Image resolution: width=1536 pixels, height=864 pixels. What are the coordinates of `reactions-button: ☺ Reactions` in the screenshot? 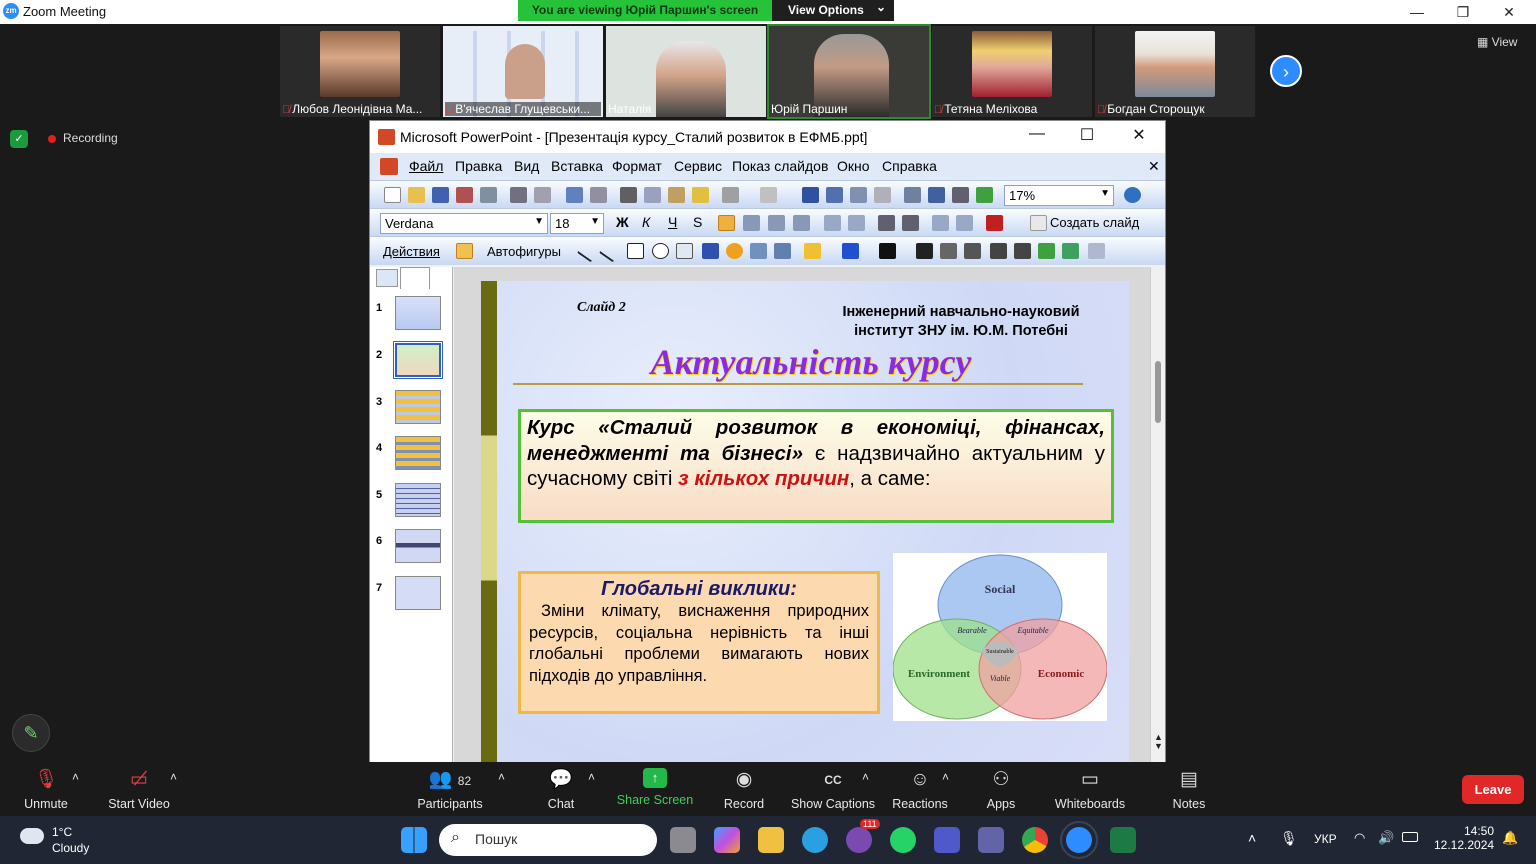 It's located at (920, 789).